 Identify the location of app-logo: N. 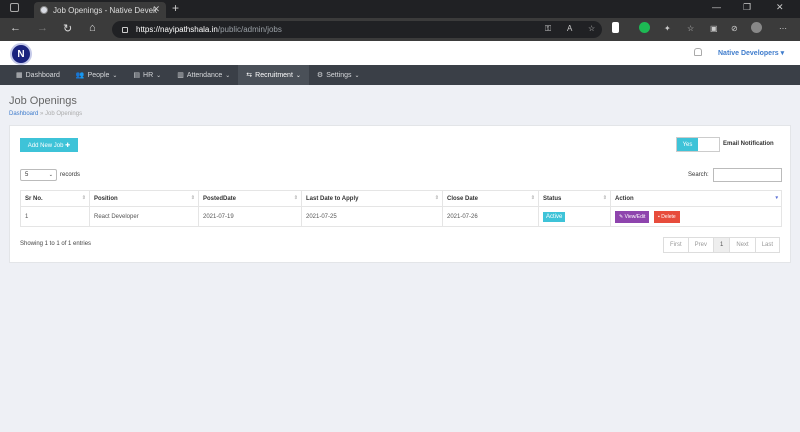
(21, 54).